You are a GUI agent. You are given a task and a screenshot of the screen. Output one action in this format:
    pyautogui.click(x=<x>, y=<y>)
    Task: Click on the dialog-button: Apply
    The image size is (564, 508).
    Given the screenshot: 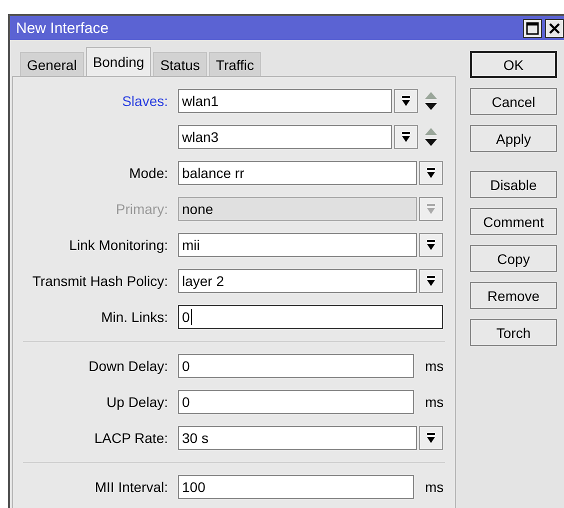 What is the action you would take?
    pyautogui.click(x=513, y=138)
    